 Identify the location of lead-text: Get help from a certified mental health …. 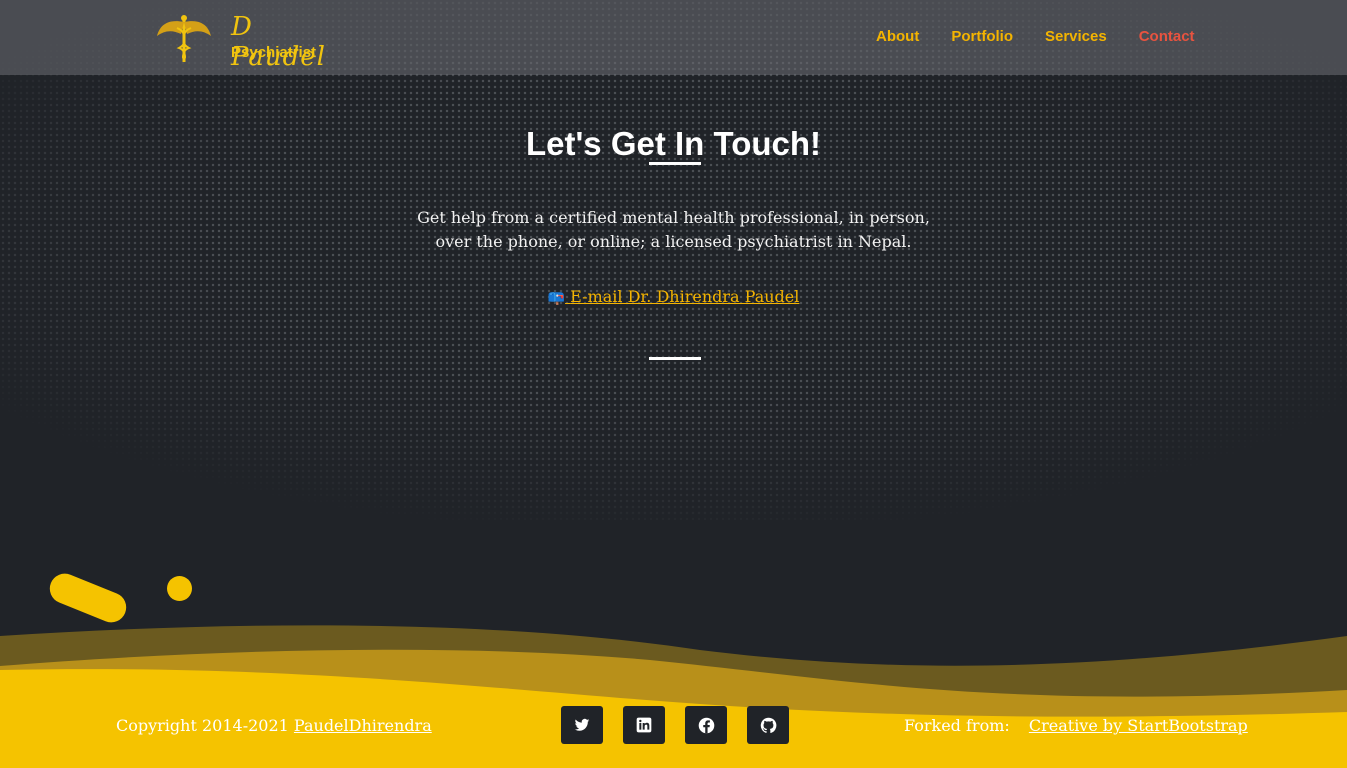
(673, 230).